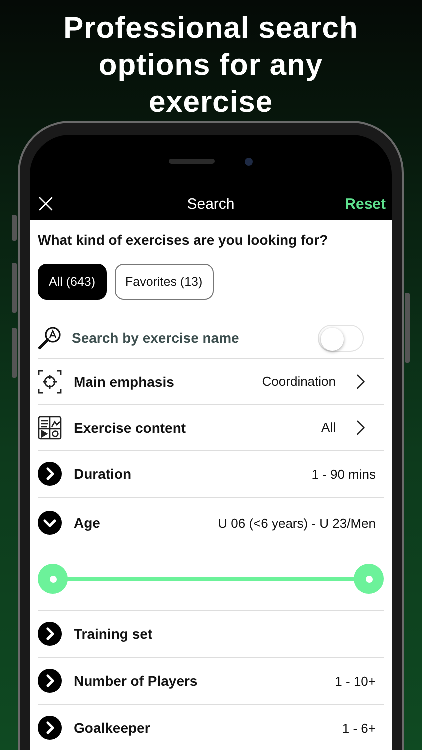 The image size is (422, 750). What do you see at coordinates (103, 474) in the screenshot?
I see `row-label: Duration` at bounding box center [103, 474].